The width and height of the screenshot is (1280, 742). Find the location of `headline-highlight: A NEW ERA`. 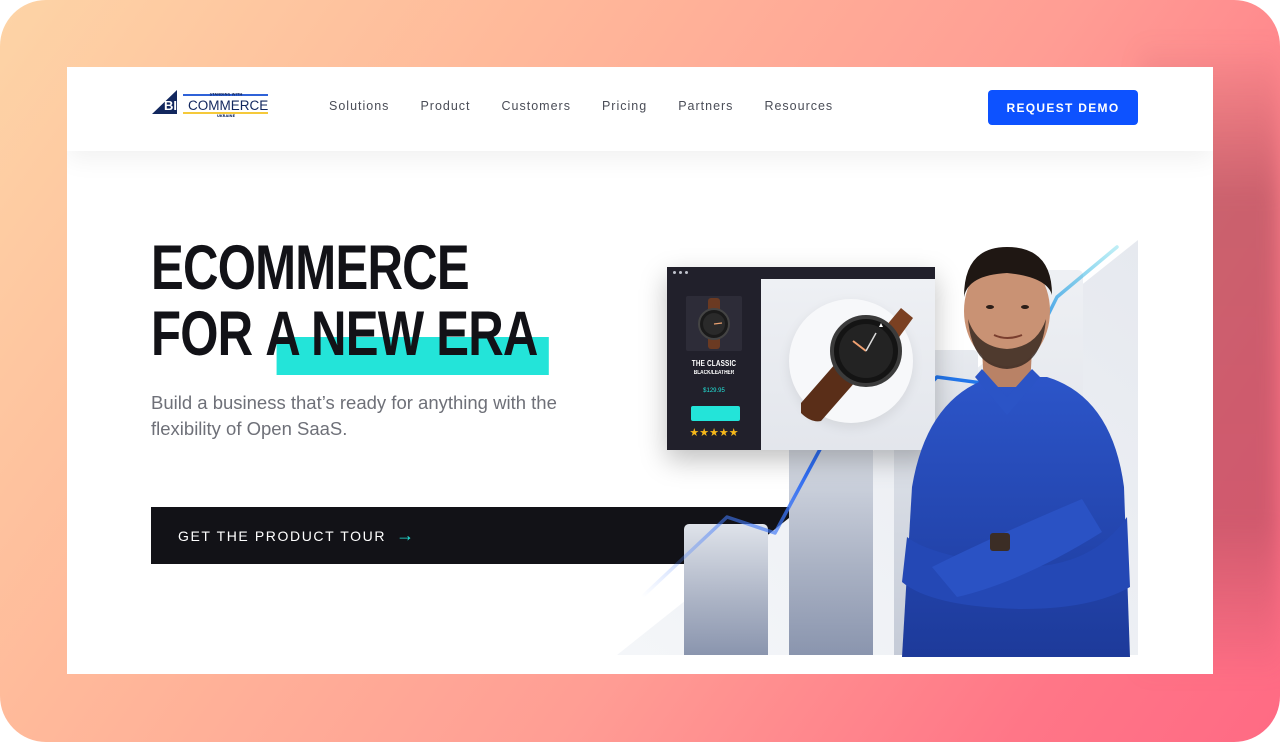

headline-highlight: A NEW ERA is located at coordinates (407, 337).